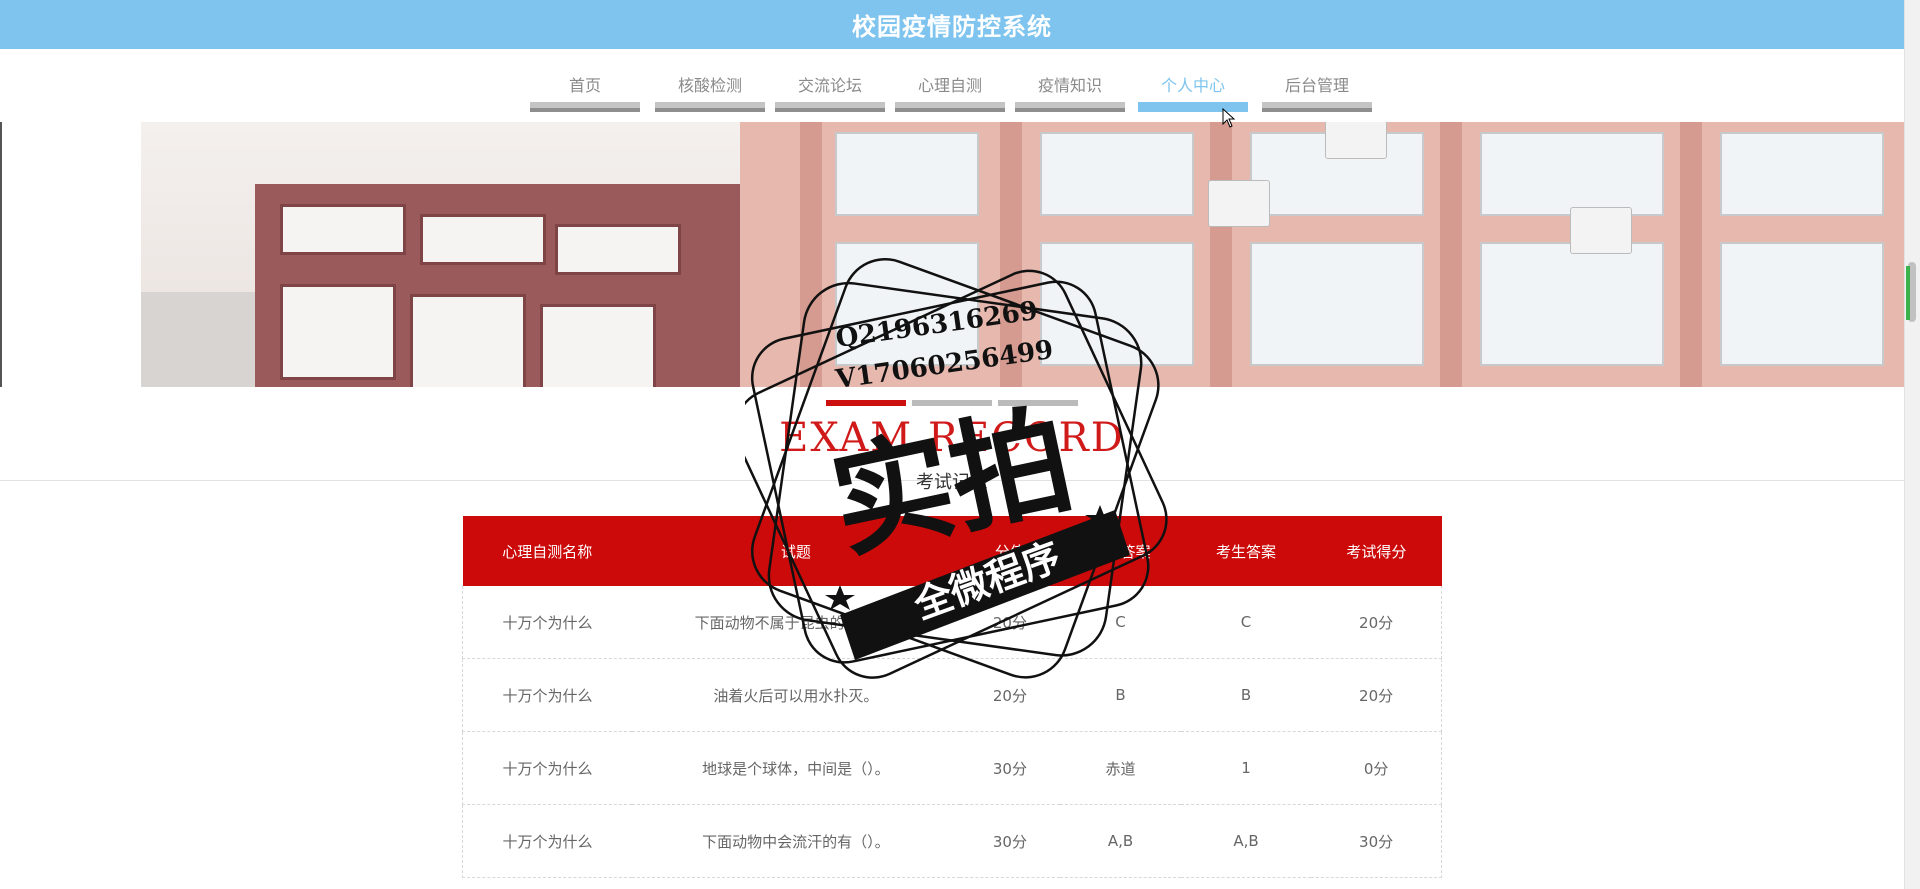 This screenshot has width=1920, height=889. I want to click on nav-label: 后台管理, so click(1316, 85).